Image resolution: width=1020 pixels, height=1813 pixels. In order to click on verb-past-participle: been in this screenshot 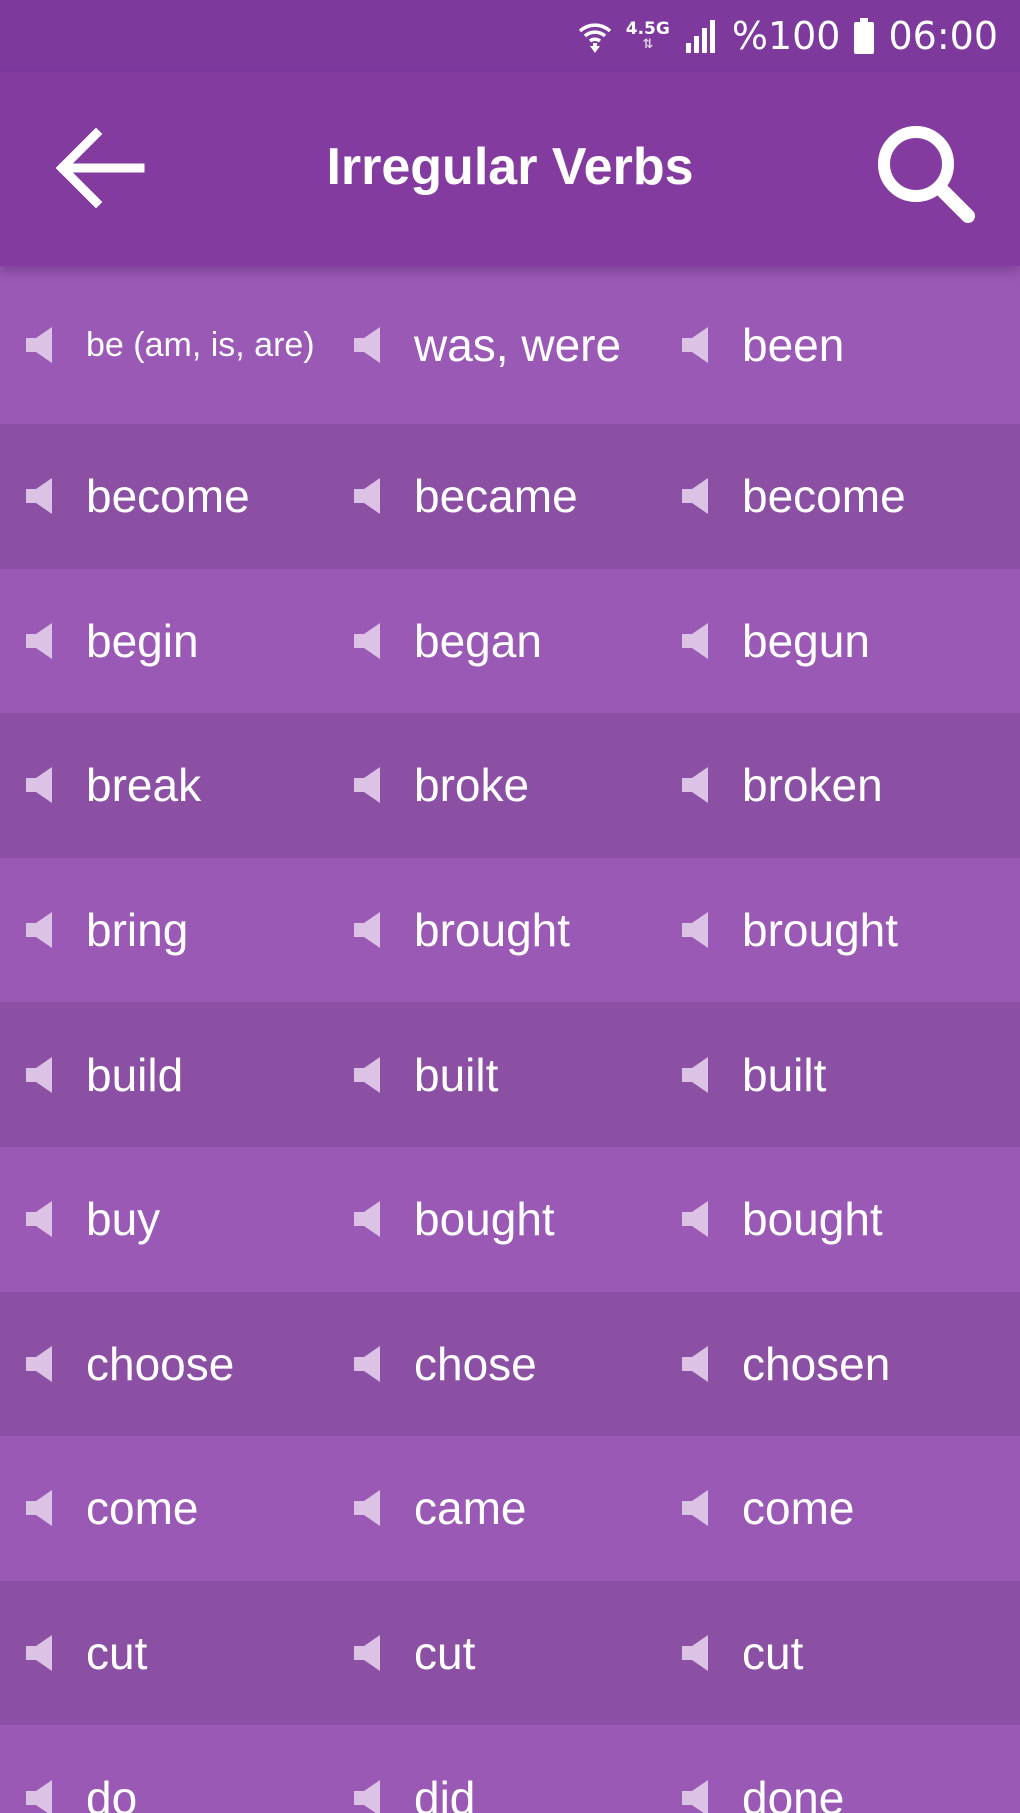, I will do `click(838, 345)`.